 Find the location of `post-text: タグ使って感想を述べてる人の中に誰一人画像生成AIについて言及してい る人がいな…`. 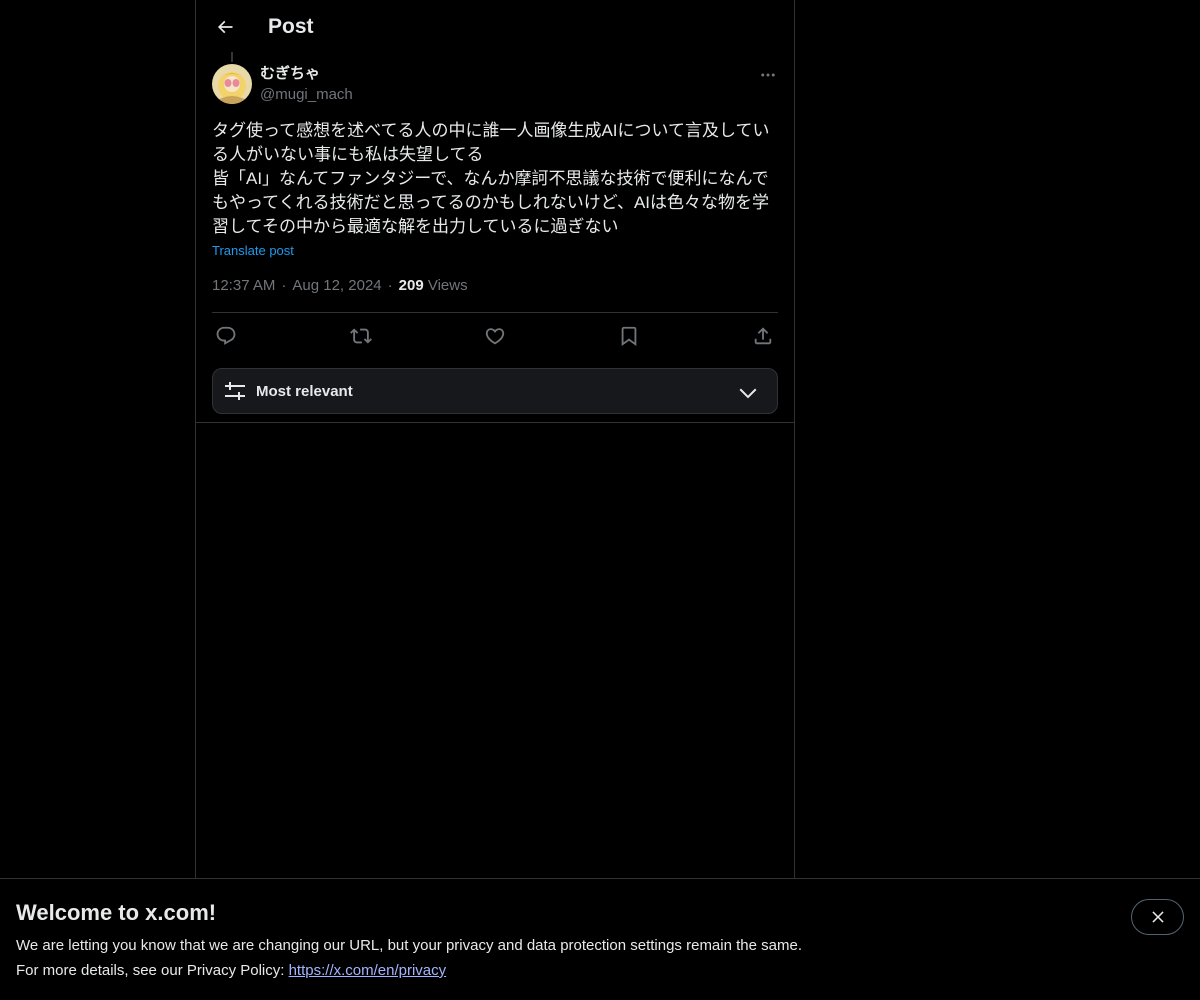

post-text: タグ使って感想を述べてる人の中に誰一人画像生成AIについて言及してい る人がいな… is located at coordinates (495, 179).